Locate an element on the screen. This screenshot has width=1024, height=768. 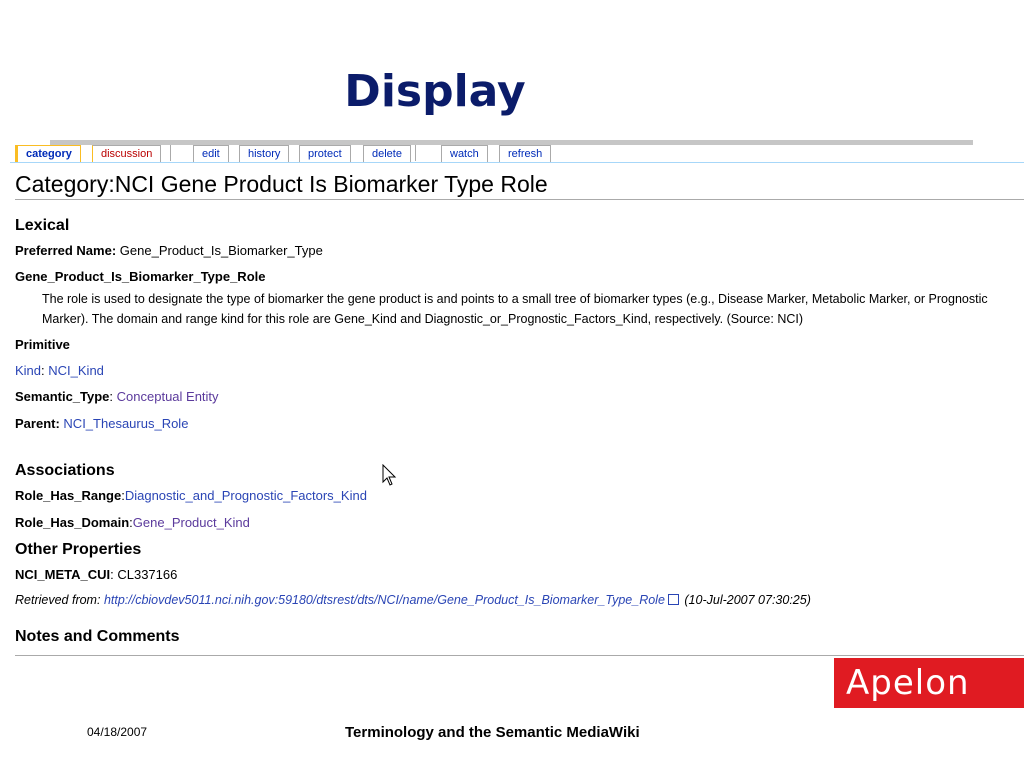
apelon-logo: Apelon is located at coordinates (929, 683).